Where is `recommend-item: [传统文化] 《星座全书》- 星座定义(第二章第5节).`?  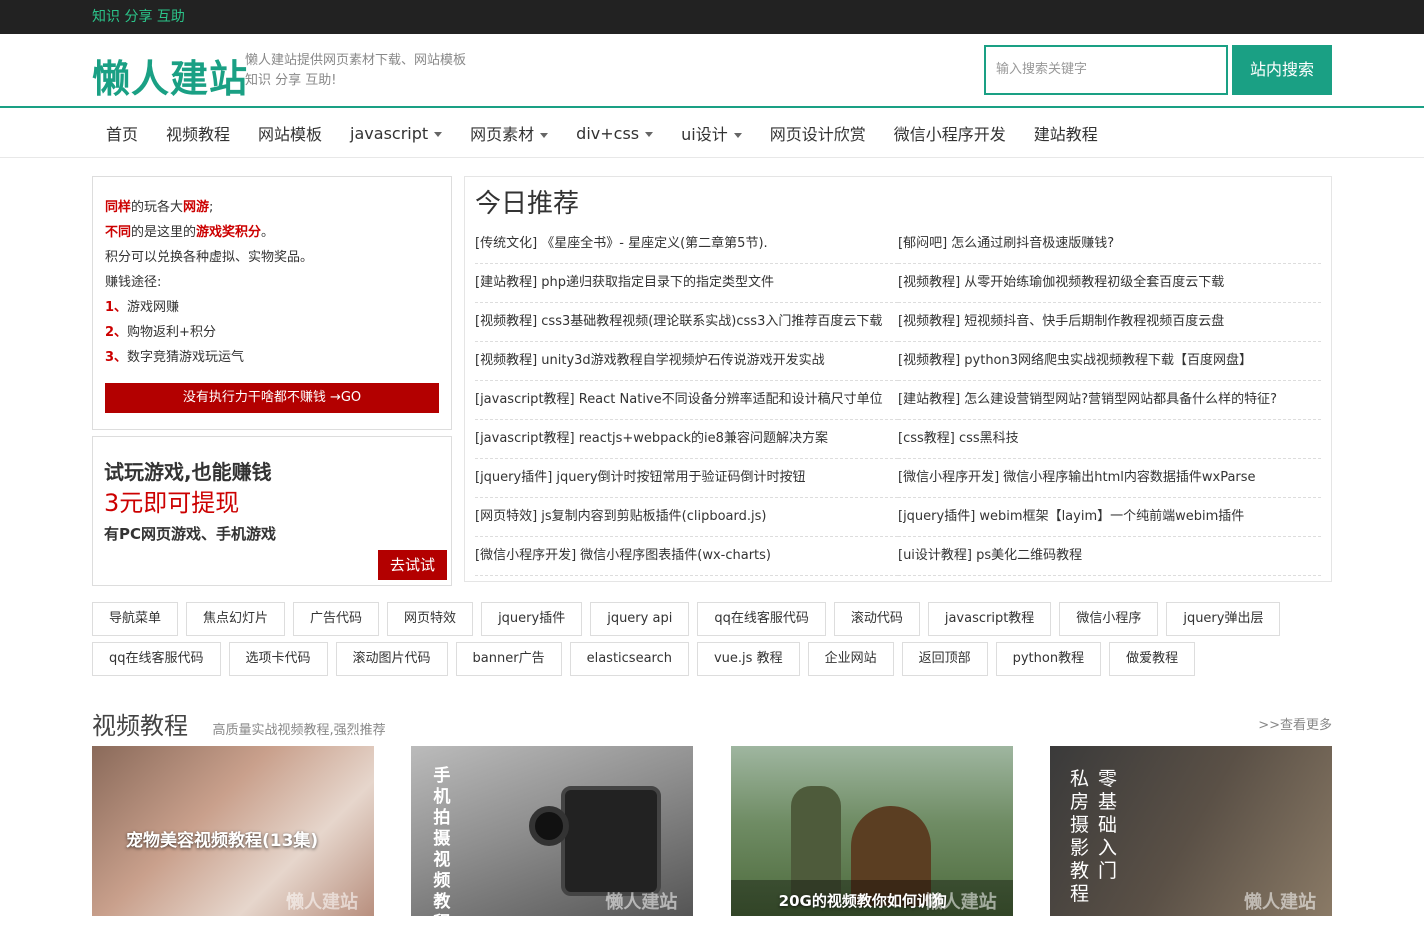
recommend-item: [传统文化] 《星座全书》- 星座定义(第二章第5节). is located at coordinates (686, 244).